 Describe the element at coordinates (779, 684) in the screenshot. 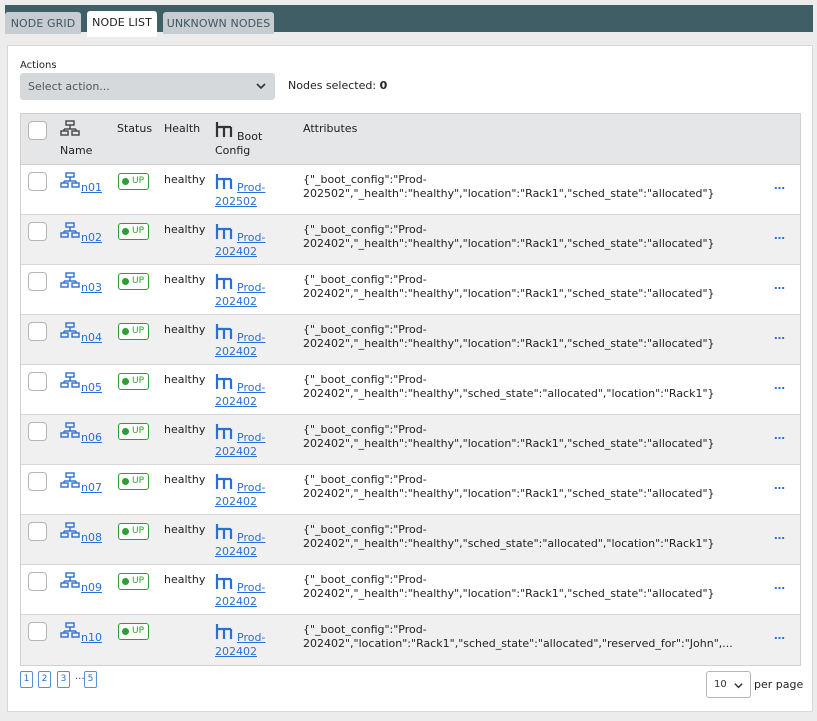

I see `per-page-label: per page` at that location.